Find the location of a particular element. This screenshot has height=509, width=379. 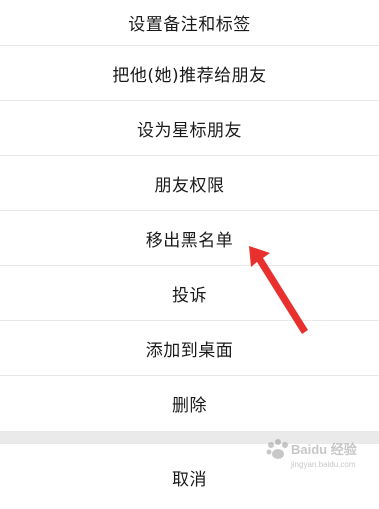

menu-item-add-to-desktop: 添加到桌面 is located at coordinates (189, 348).